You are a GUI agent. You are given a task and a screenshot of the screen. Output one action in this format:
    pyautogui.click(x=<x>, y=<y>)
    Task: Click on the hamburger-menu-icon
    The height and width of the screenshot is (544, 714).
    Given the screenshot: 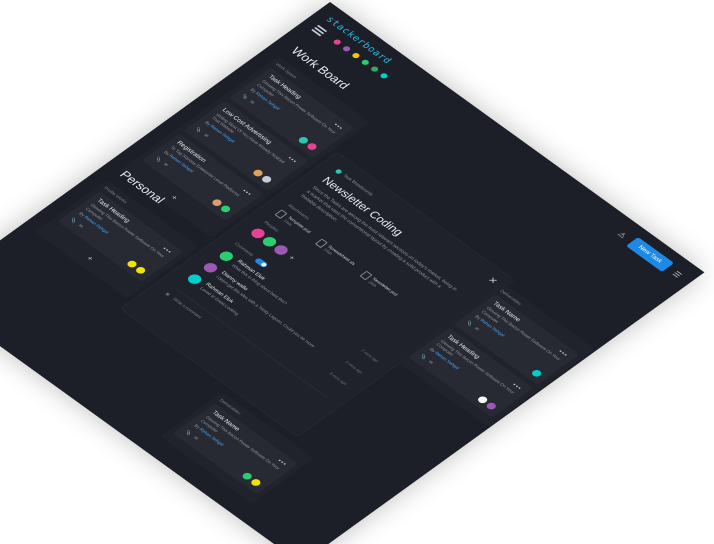 What is the action you would take?
    pyautogui.click(x=319, y=30)
    